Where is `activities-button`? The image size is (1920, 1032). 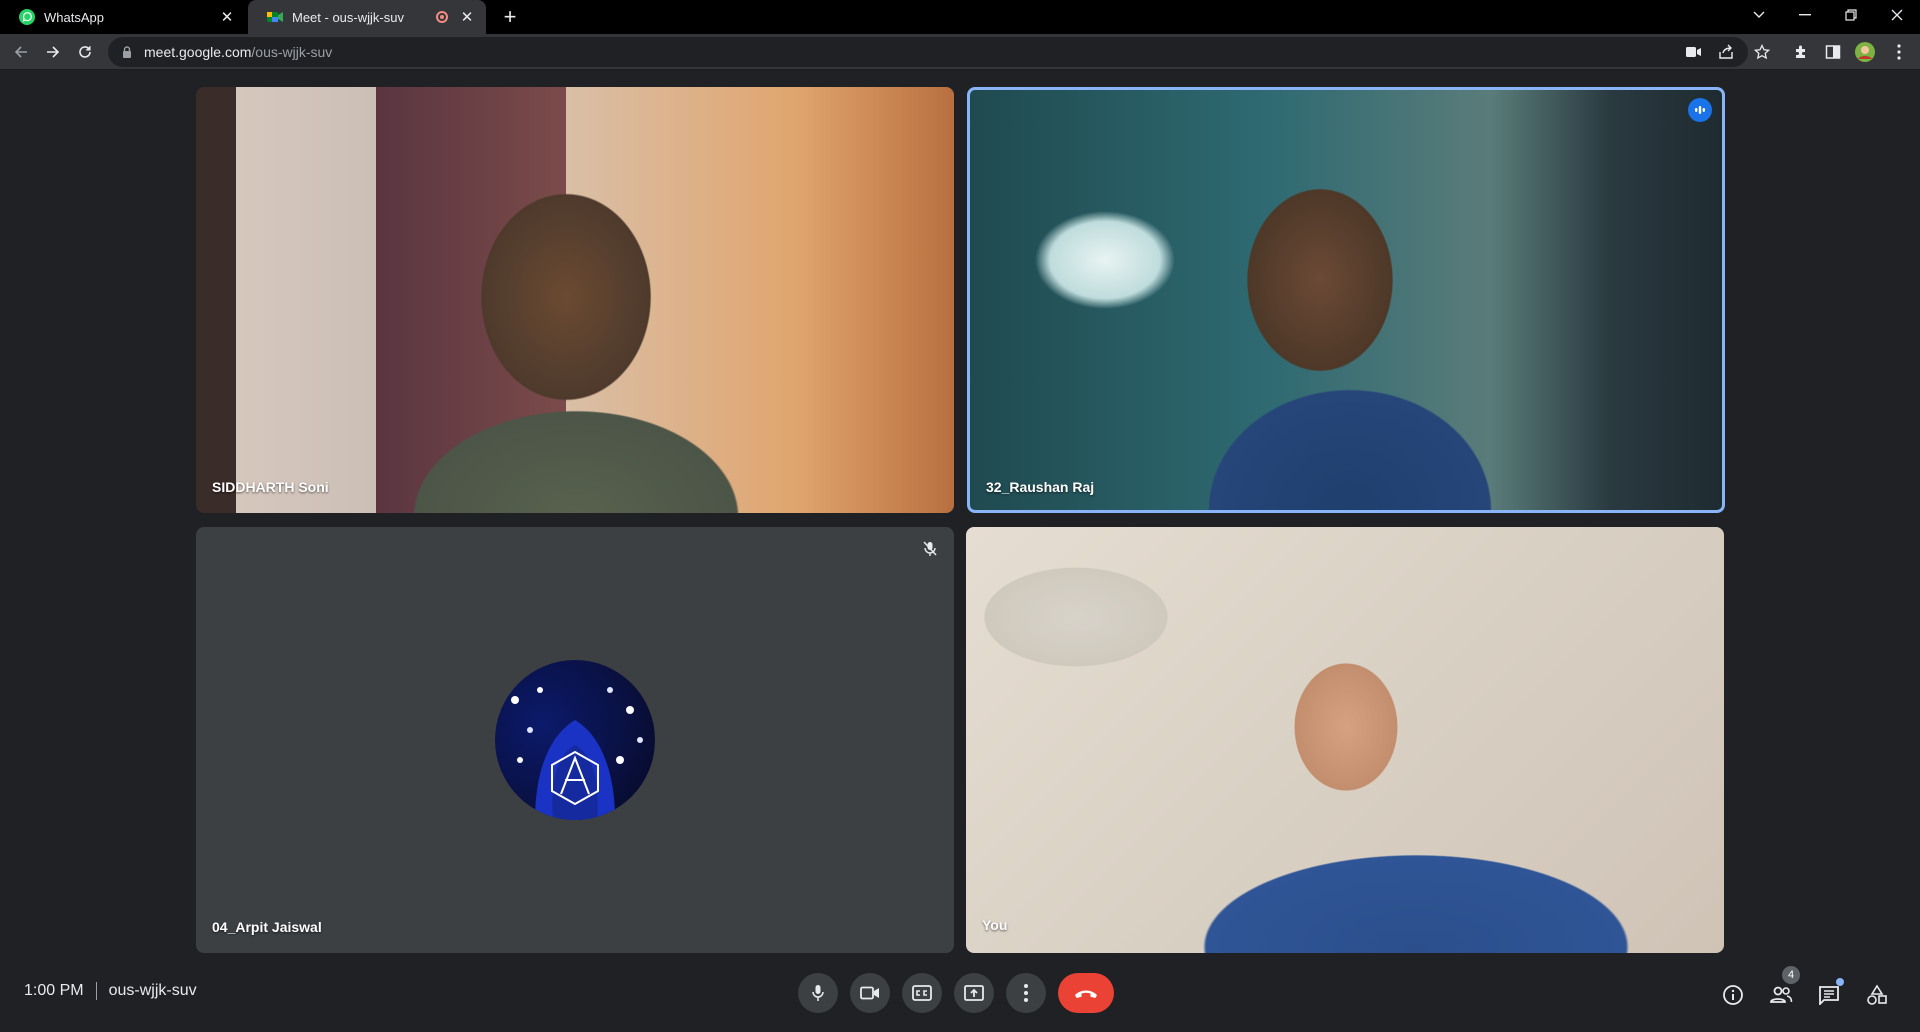
activities-button is located at coordinates (1877, 995).